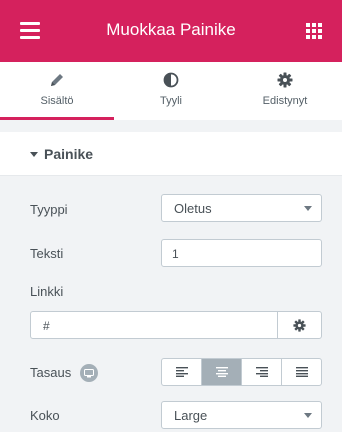 Image resolution: width=342 pixels, height=432 pixels. Describe the element at coordinates (69, 154) in the screenshot. I see `section-title: Painike` at that location.